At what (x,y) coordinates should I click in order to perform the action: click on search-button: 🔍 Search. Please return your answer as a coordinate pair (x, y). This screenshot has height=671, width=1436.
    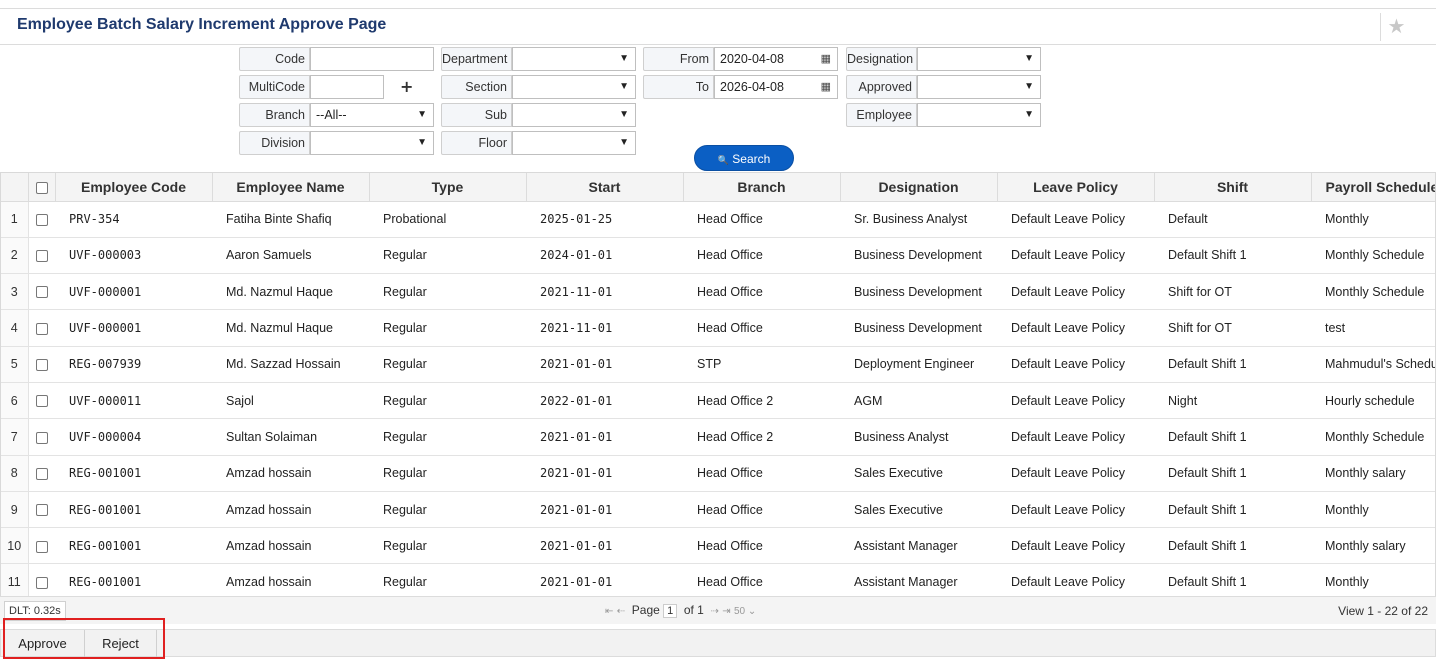
    Looking at the image, I should click on (744, 158).